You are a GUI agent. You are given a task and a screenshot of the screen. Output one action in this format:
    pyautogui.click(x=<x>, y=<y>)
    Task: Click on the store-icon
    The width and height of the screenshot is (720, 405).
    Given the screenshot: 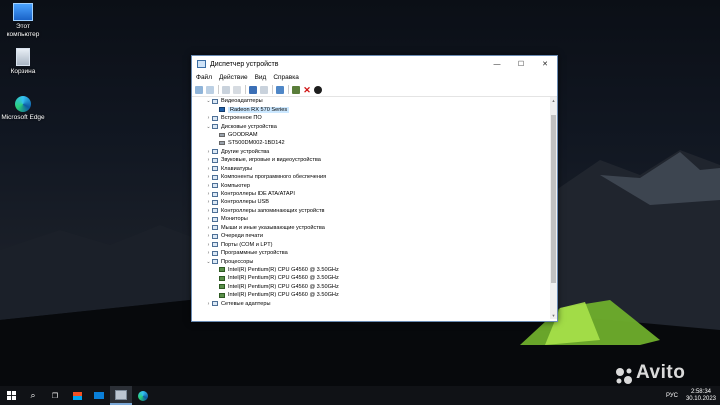 What is the action you would take?
    pyautogui.click(x=77, y=395)
    